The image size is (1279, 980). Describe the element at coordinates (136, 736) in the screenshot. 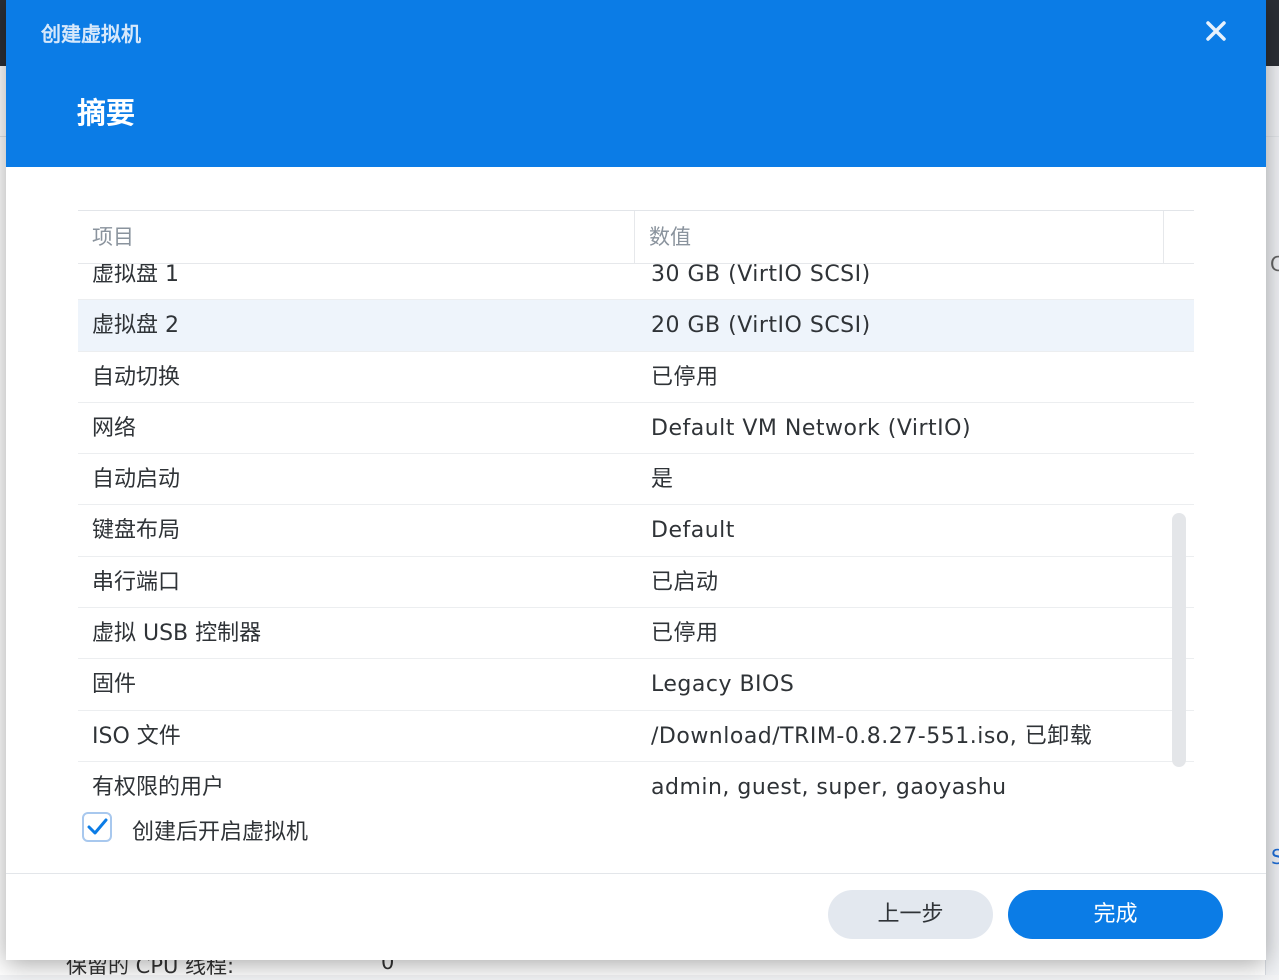

I see `row-item-label: ISO 文件` at that location.